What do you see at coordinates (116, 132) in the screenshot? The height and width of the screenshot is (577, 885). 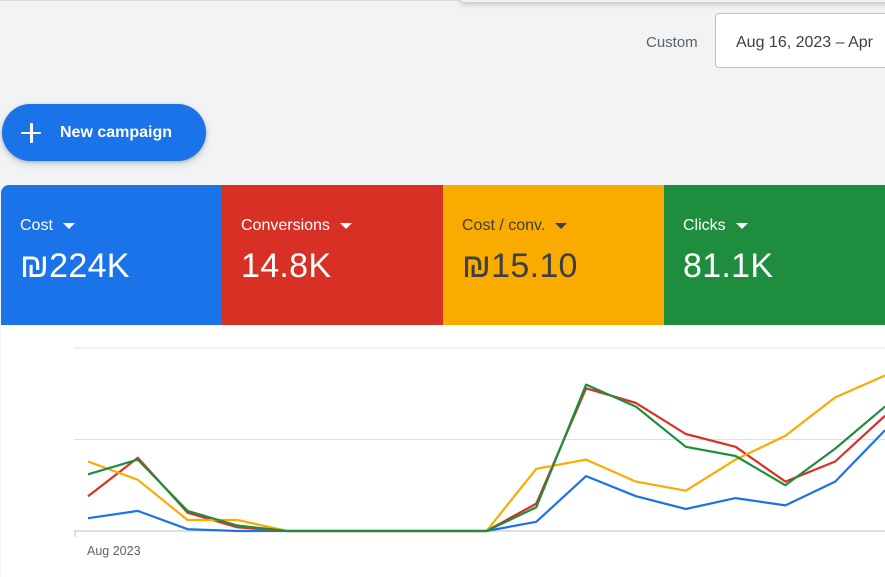 I see `new-campaign-label: New campaign` at bounding box center [116, 132].